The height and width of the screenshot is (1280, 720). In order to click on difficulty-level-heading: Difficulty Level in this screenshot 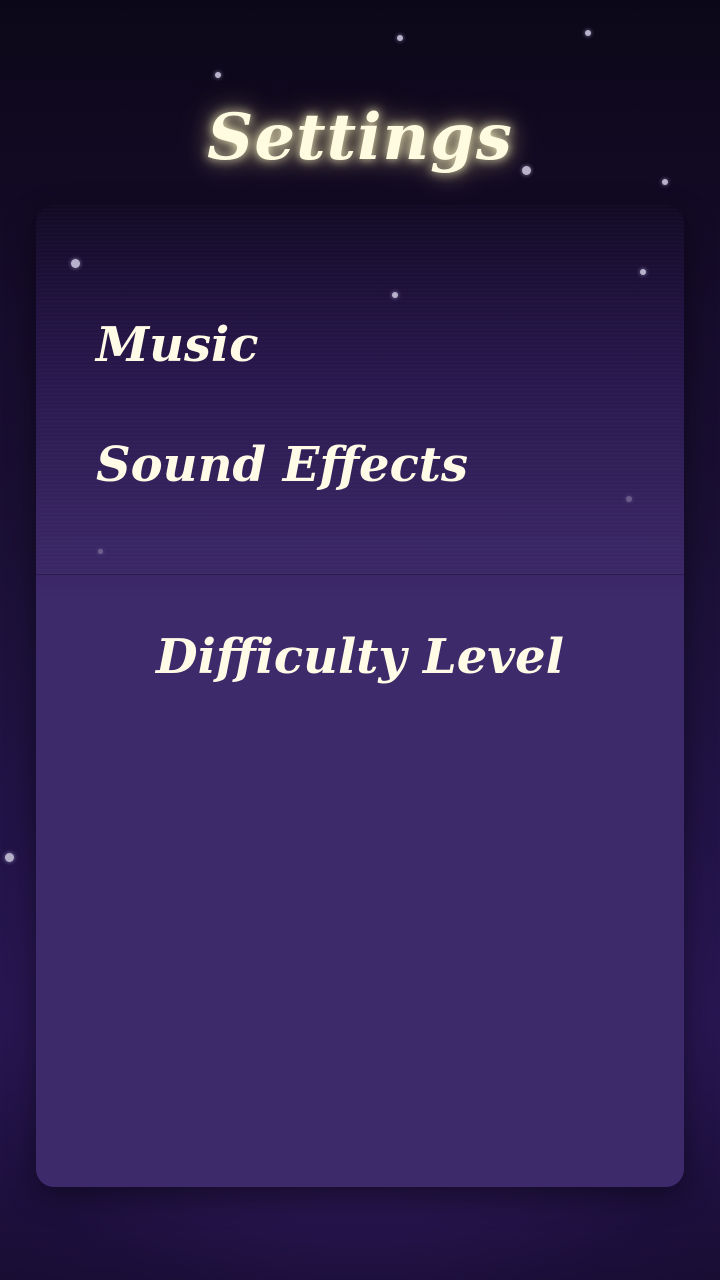, I will do `click(360, 657)`.